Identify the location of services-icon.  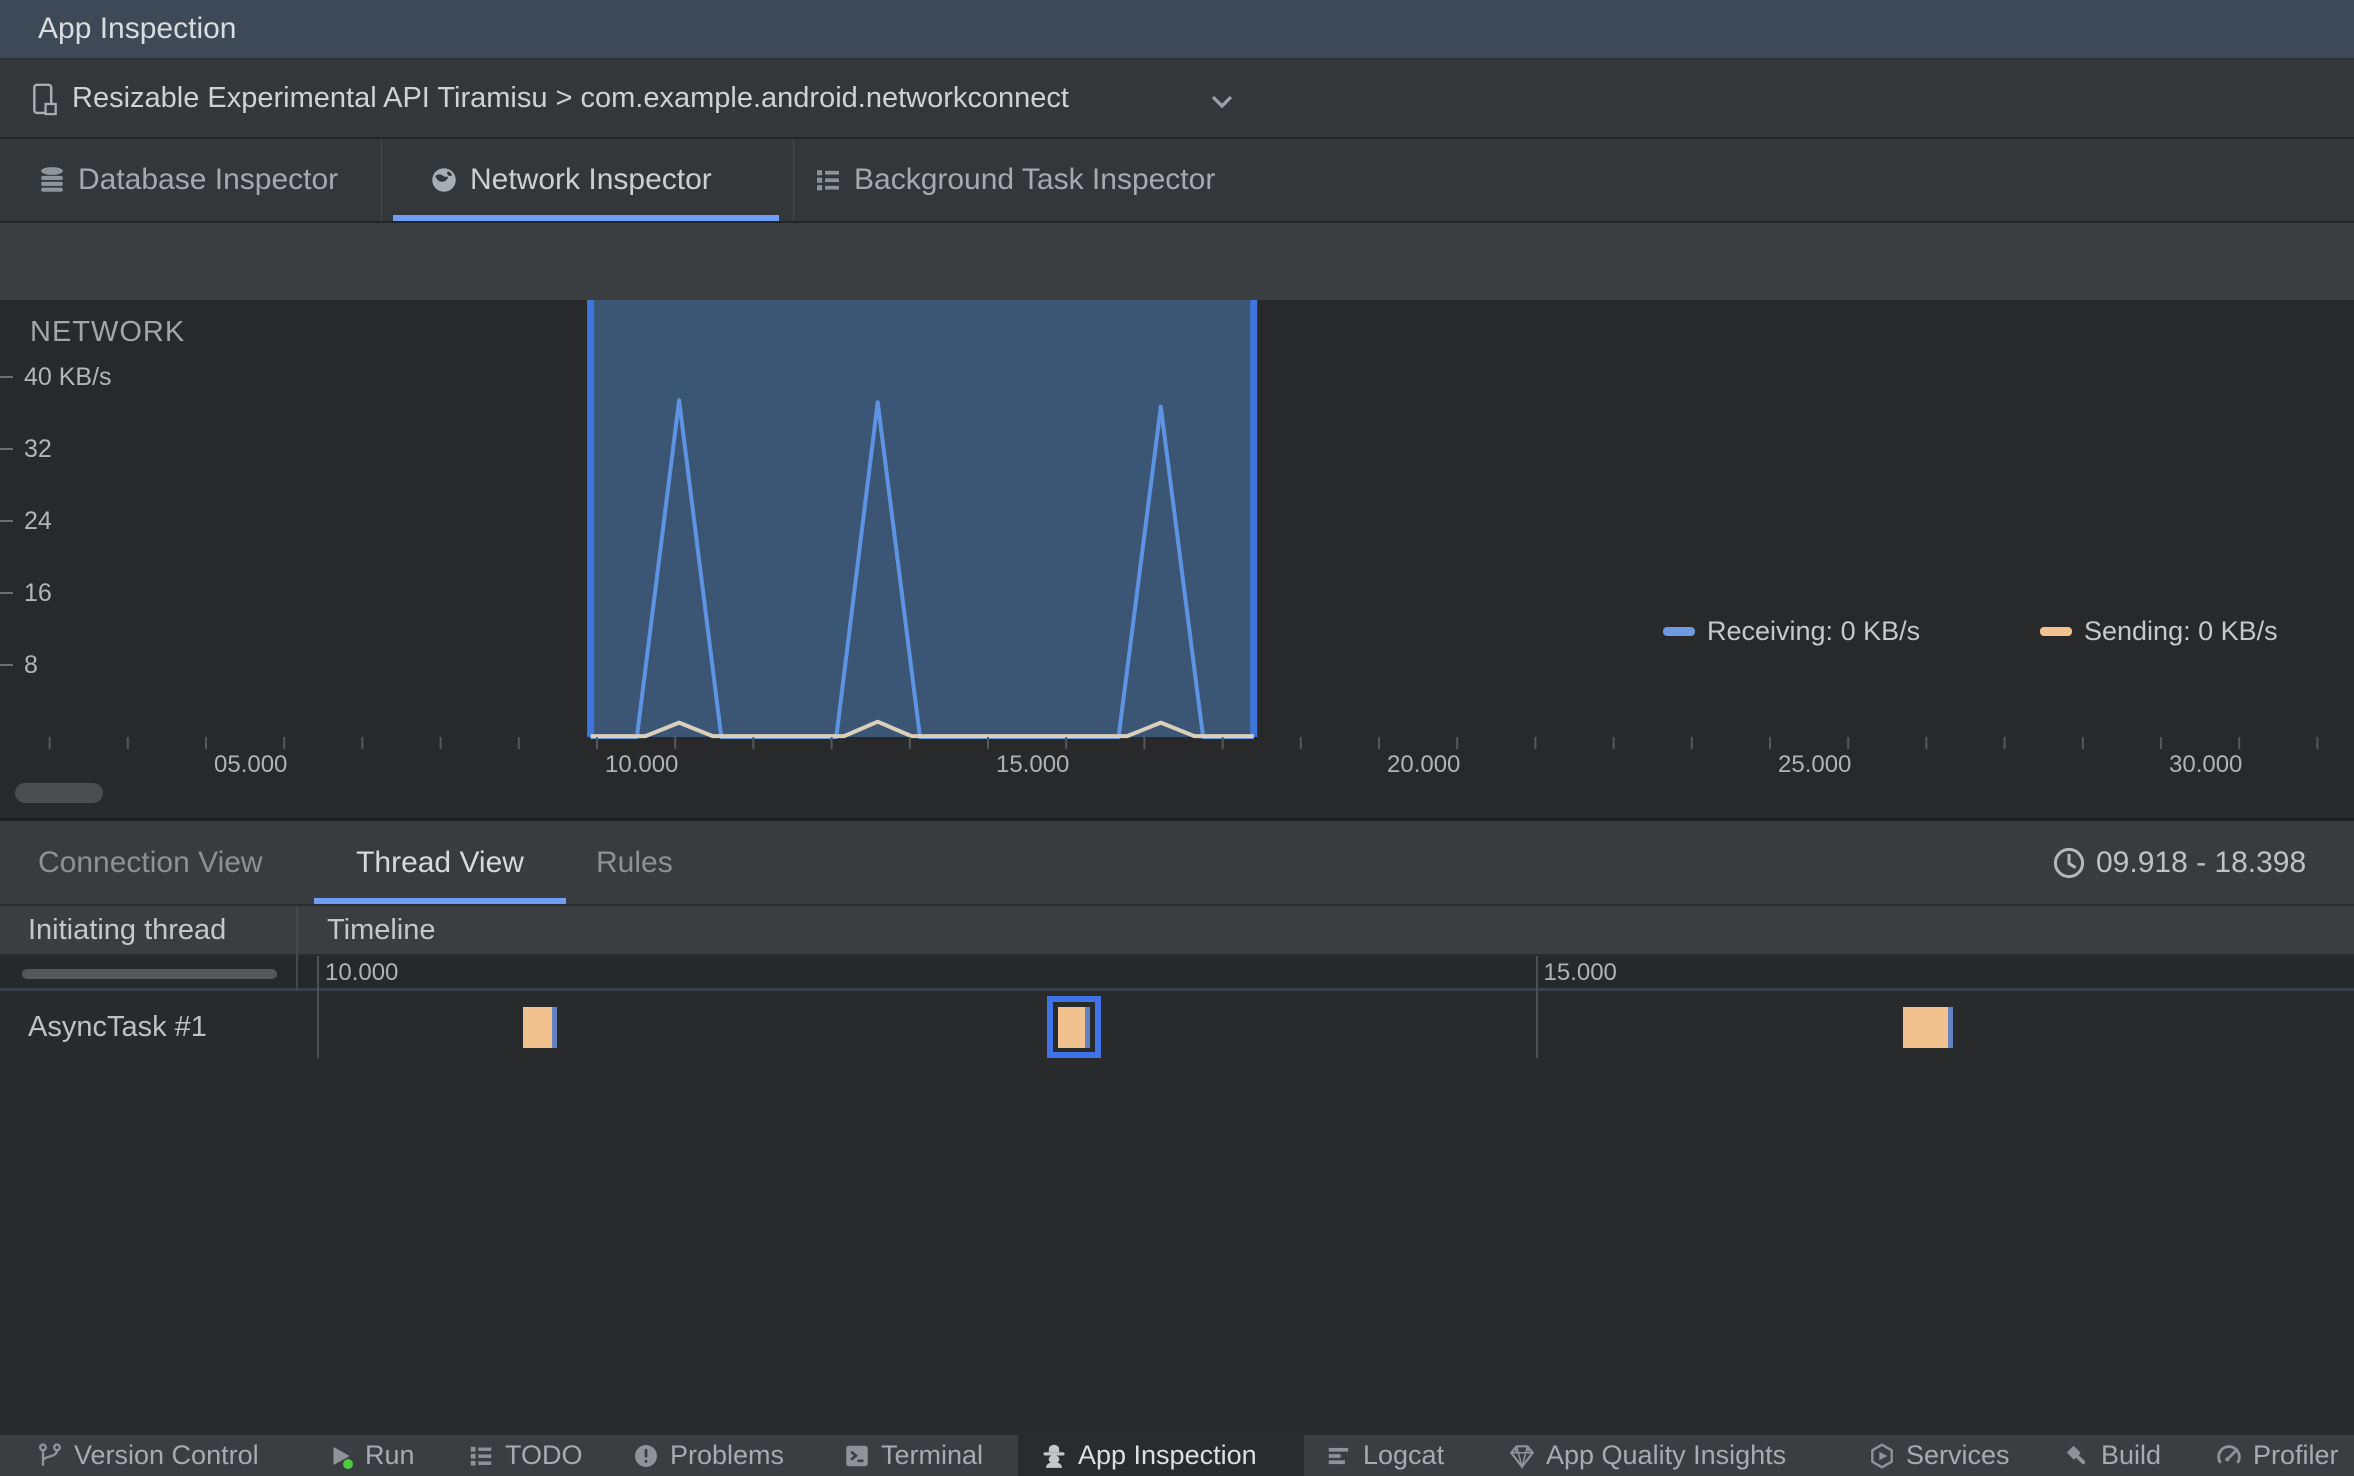
(1882, 1456).